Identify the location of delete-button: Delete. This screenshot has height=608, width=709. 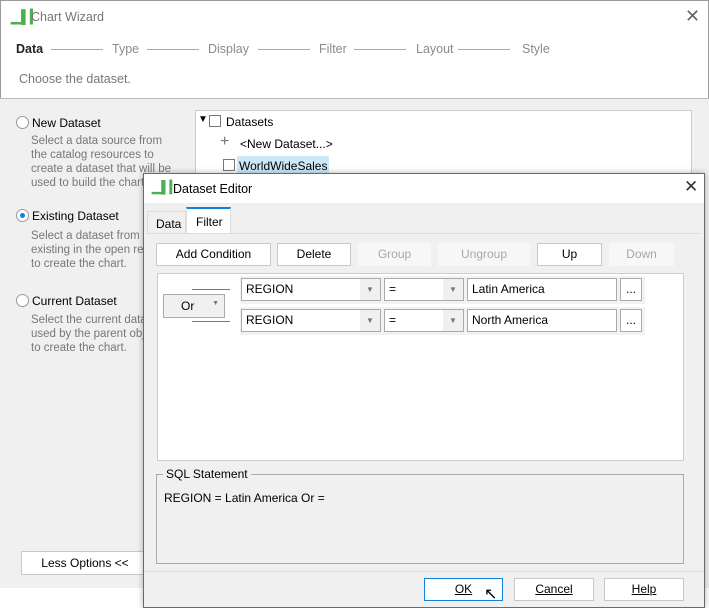
(314, 254).